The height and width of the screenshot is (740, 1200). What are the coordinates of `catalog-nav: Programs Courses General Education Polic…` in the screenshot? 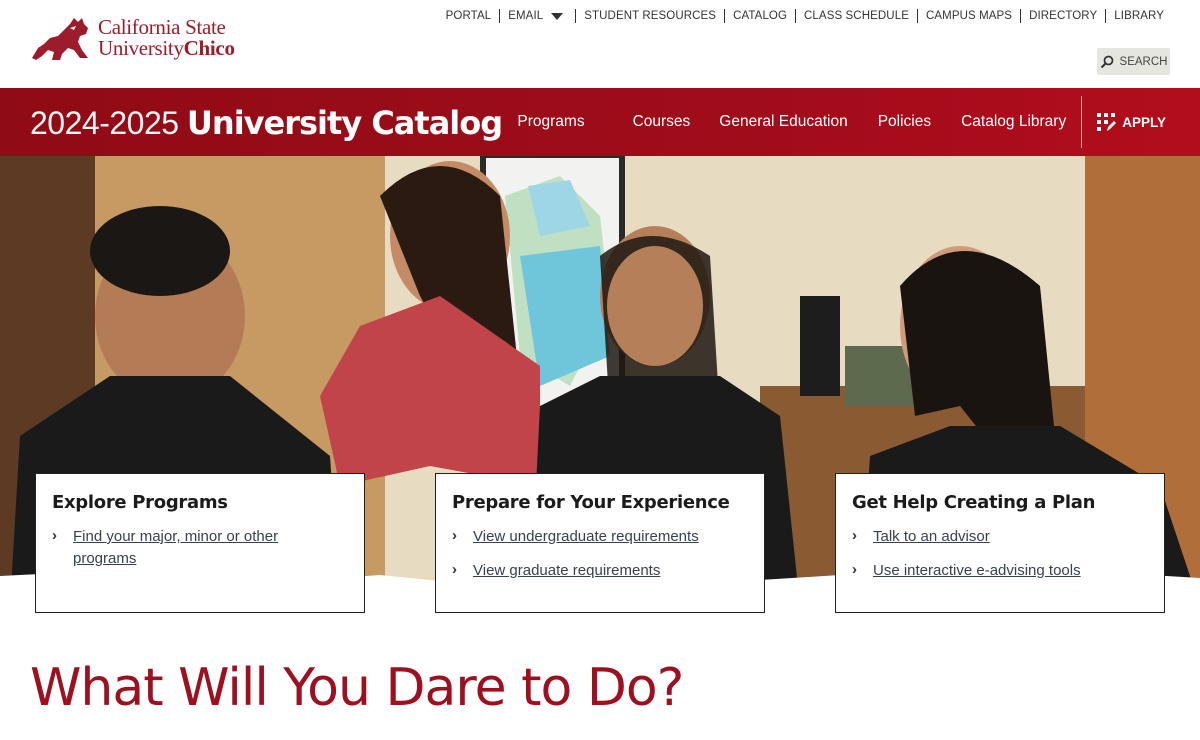 It's located at (858, 122).